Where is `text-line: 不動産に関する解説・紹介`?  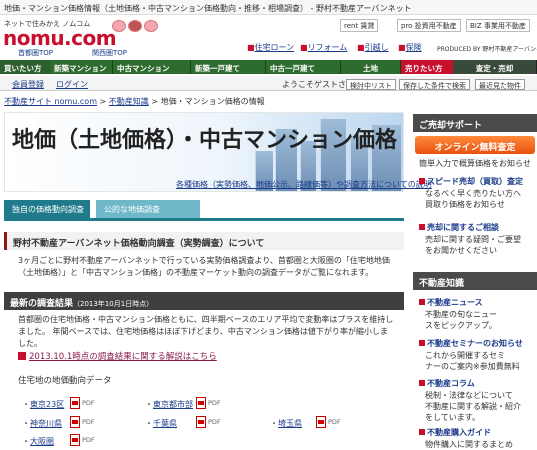 text-line: 不動産に関する解説・紹介 is located at coordinates (473, 406).